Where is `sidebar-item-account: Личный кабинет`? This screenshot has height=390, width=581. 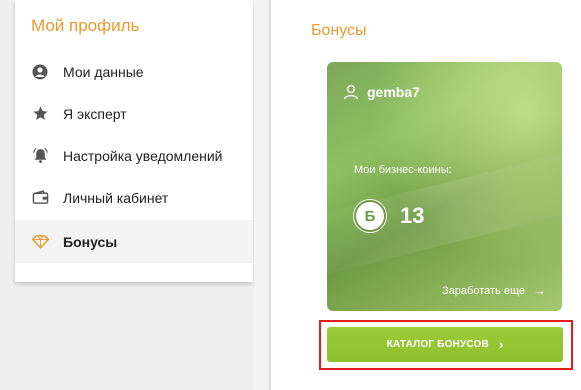
sidebar-item-account: Личный кабинет is located at coordinates (134, 197).